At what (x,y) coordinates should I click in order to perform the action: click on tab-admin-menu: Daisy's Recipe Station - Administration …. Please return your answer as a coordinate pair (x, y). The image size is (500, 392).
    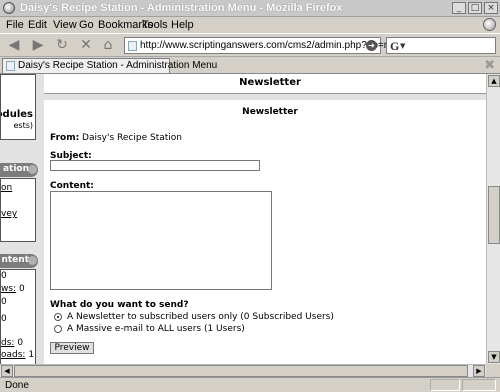
    Looking at the image, I should click on (109, 65).